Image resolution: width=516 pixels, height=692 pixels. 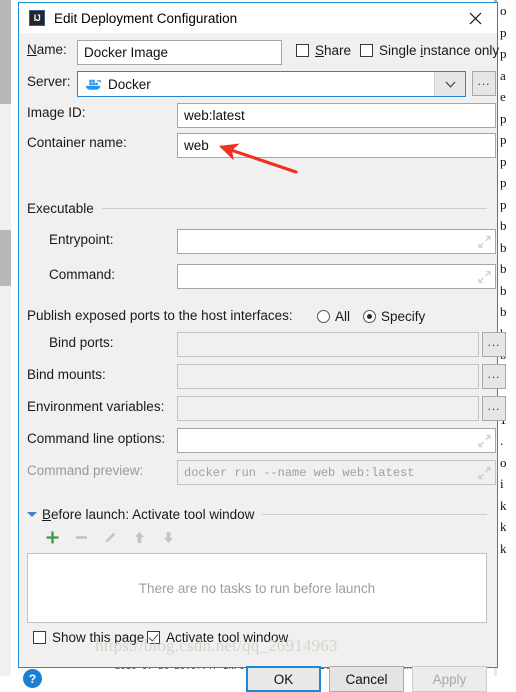 What do you see at coordinates (328, 408) in the screenshot?
I see `environment-variables-input` at bounding box center [328, 408].